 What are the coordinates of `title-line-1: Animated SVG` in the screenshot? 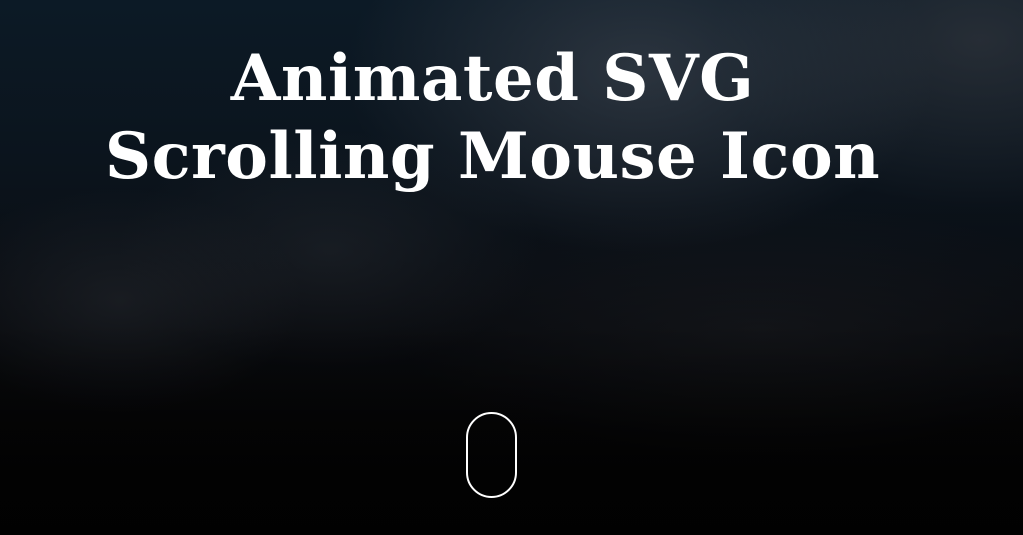 It's located at (492, 78).